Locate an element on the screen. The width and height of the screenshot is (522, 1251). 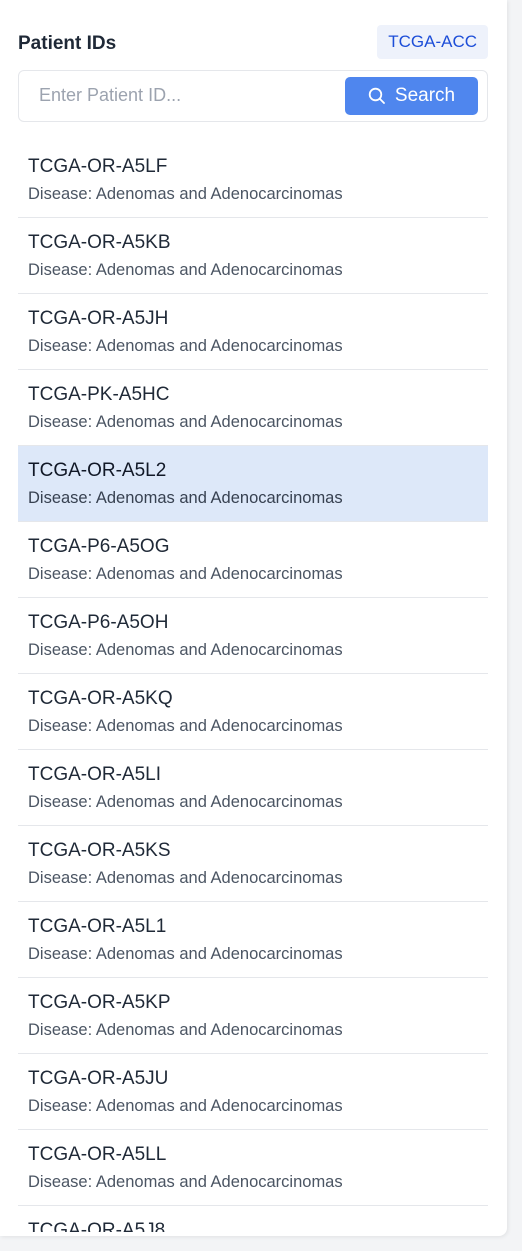
search-button: Search is located at coordinates (411, 96).